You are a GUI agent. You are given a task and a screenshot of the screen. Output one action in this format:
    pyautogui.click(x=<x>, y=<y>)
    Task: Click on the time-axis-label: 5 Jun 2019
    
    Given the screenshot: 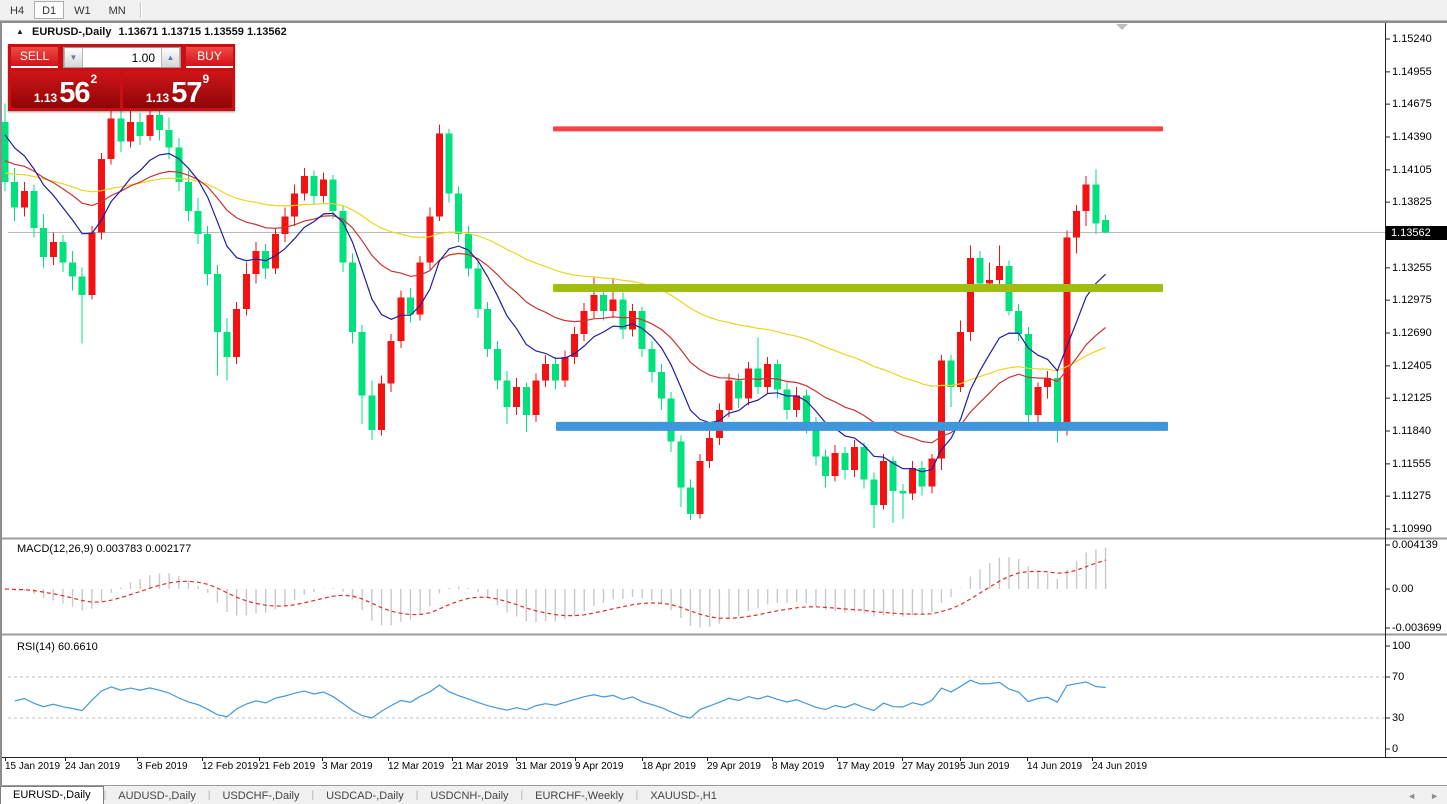 What is the action you would take?
    pyautogui.click(x=985, y=766)
    